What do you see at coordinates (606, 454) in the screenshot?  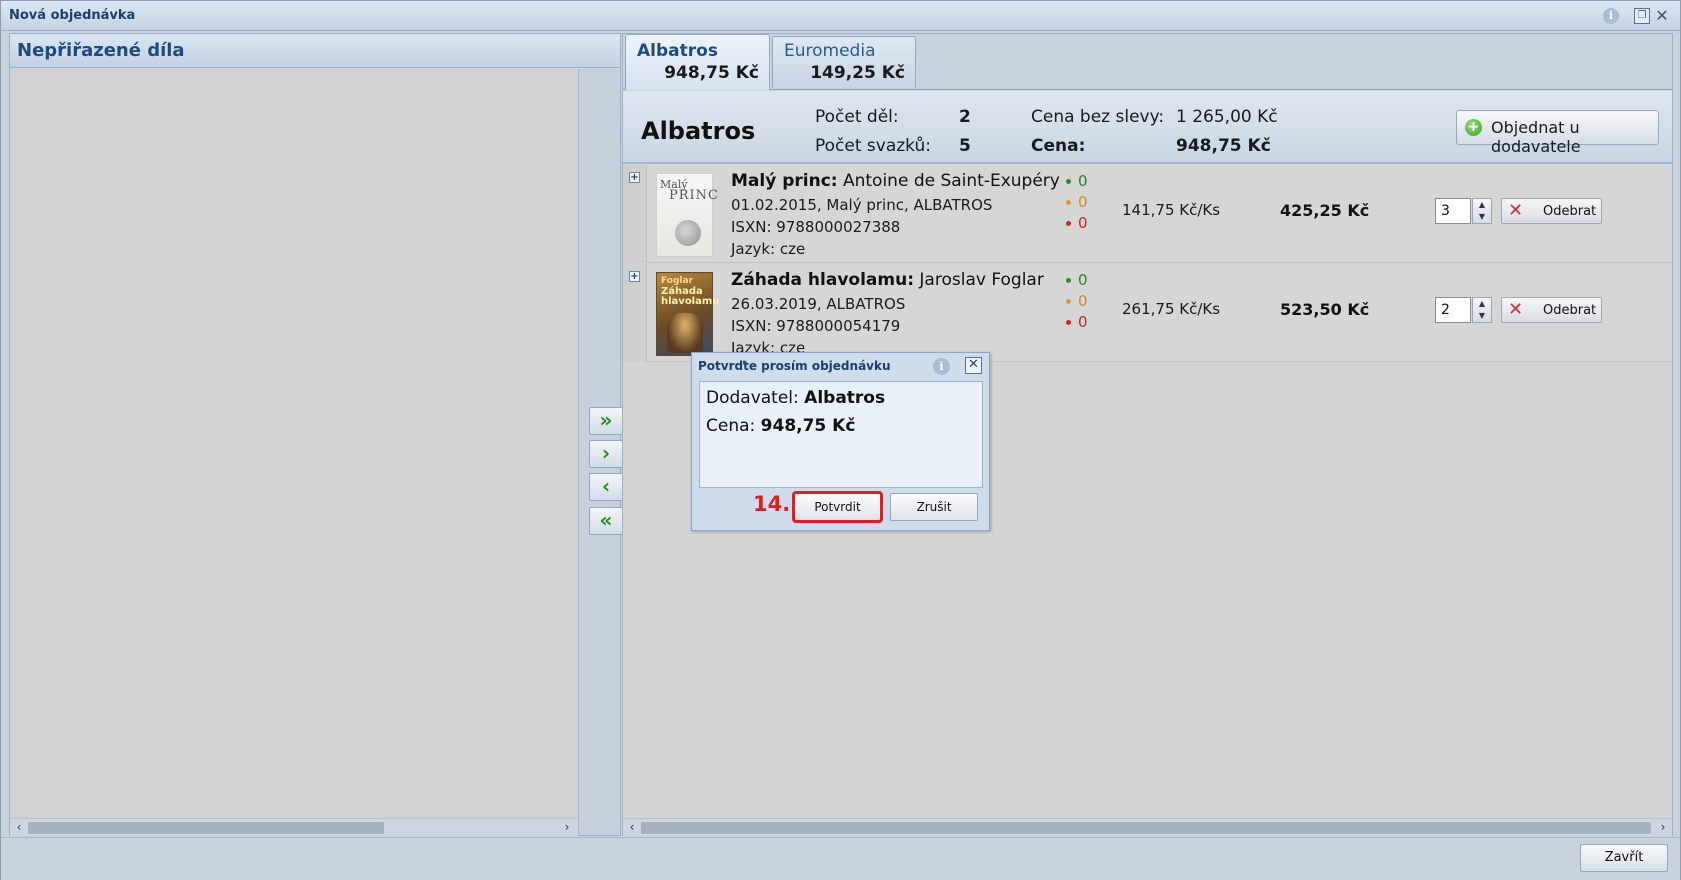 I see `move-right-button: ›` at bounding box center [606, 454].